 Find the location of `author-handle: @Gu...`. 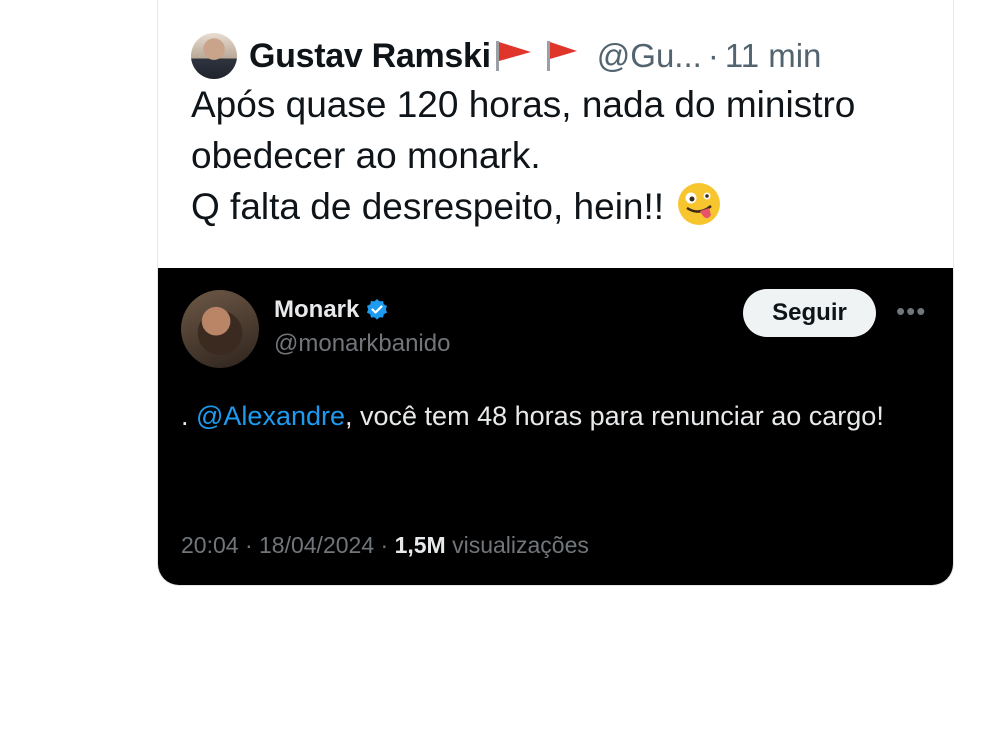

author-handle: @Gu... is located at coordinates (649, 56).